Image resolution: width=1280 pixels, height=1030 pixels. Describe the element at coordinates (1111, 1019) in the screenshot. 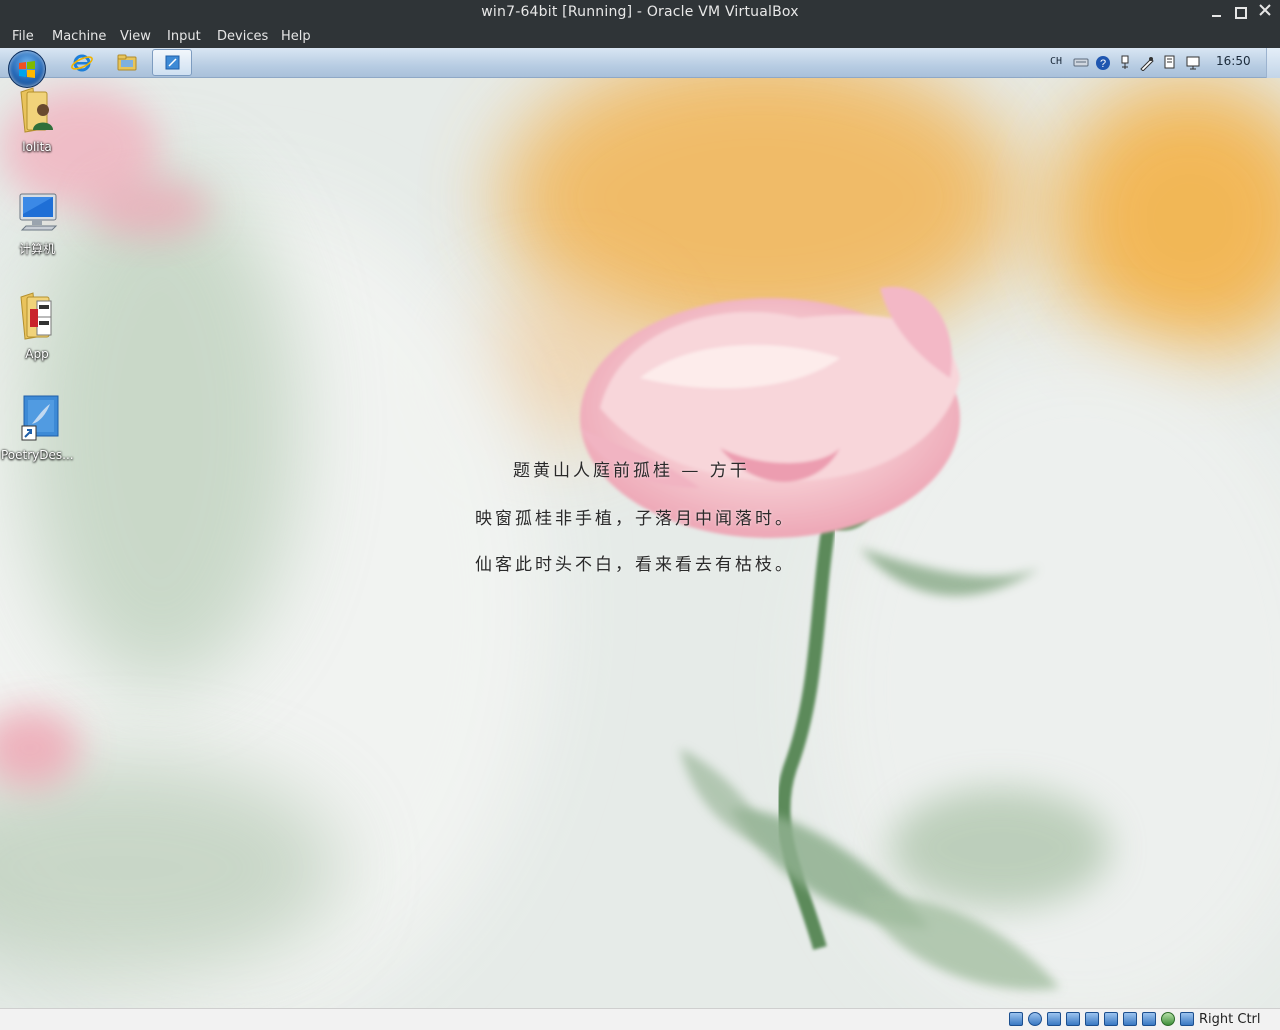

I see `shared-folders-icon` at that location.